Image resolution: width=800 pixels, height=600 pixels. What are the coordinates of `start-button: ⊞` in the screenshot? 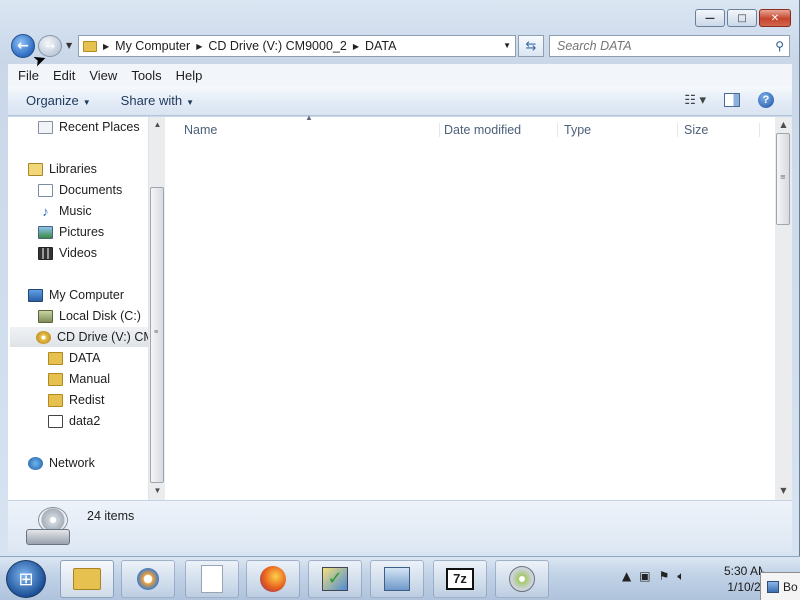 It's located at (26, 579).